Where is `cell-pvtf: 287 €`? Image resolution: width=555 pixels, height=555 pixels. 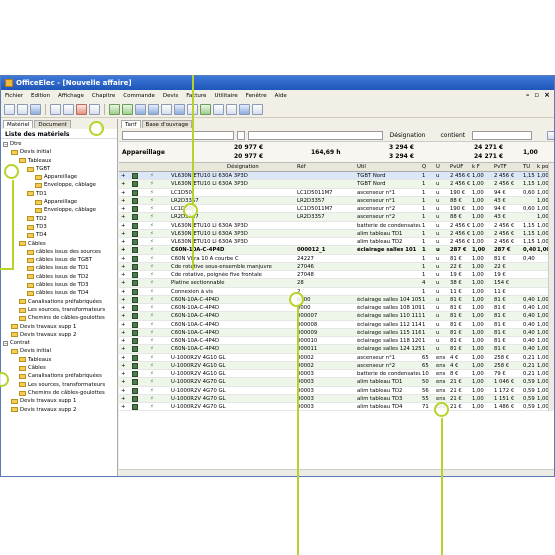
cell-pvtf: 287 € is located at coordinates (508, 250).